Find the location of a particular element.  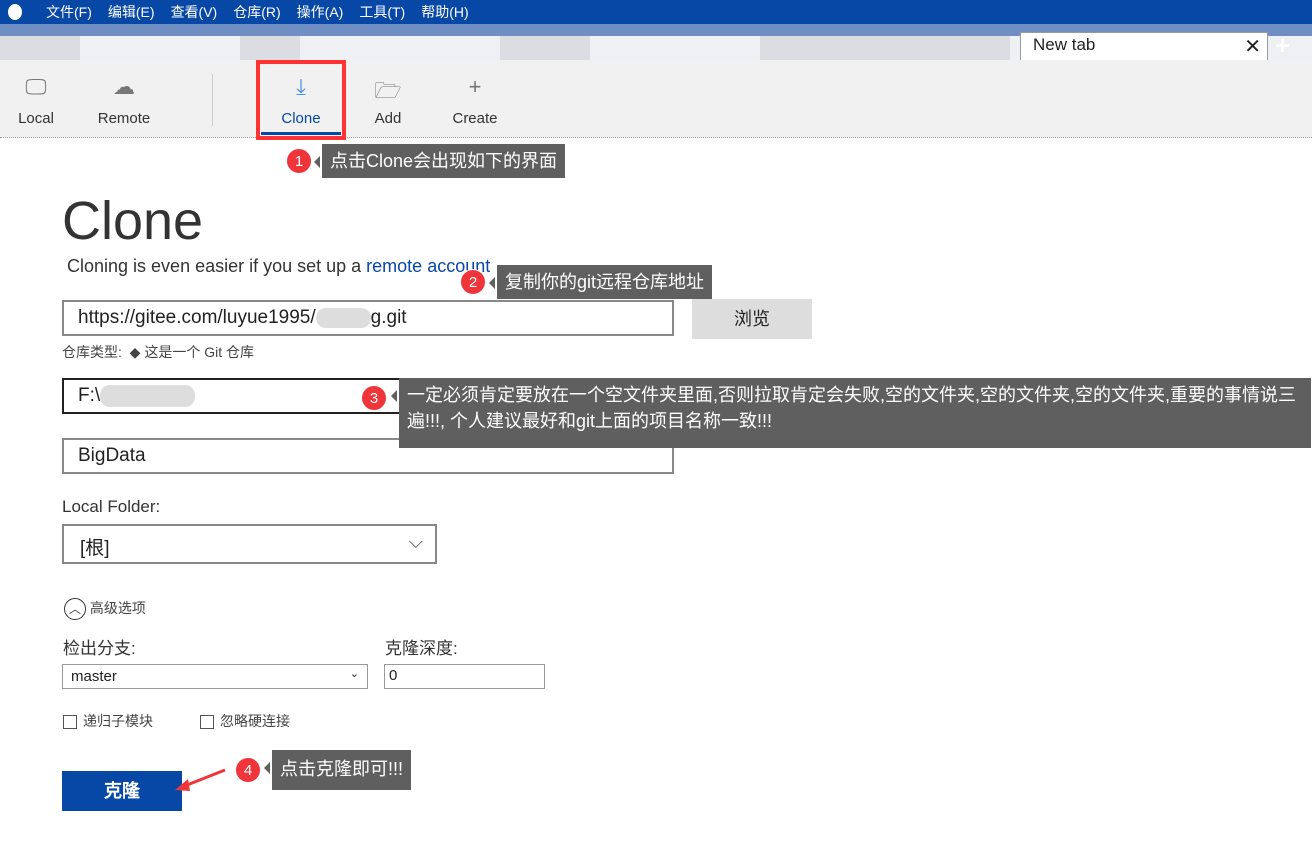

branch-select: master ⌄ is located at coordinates (215, 676).